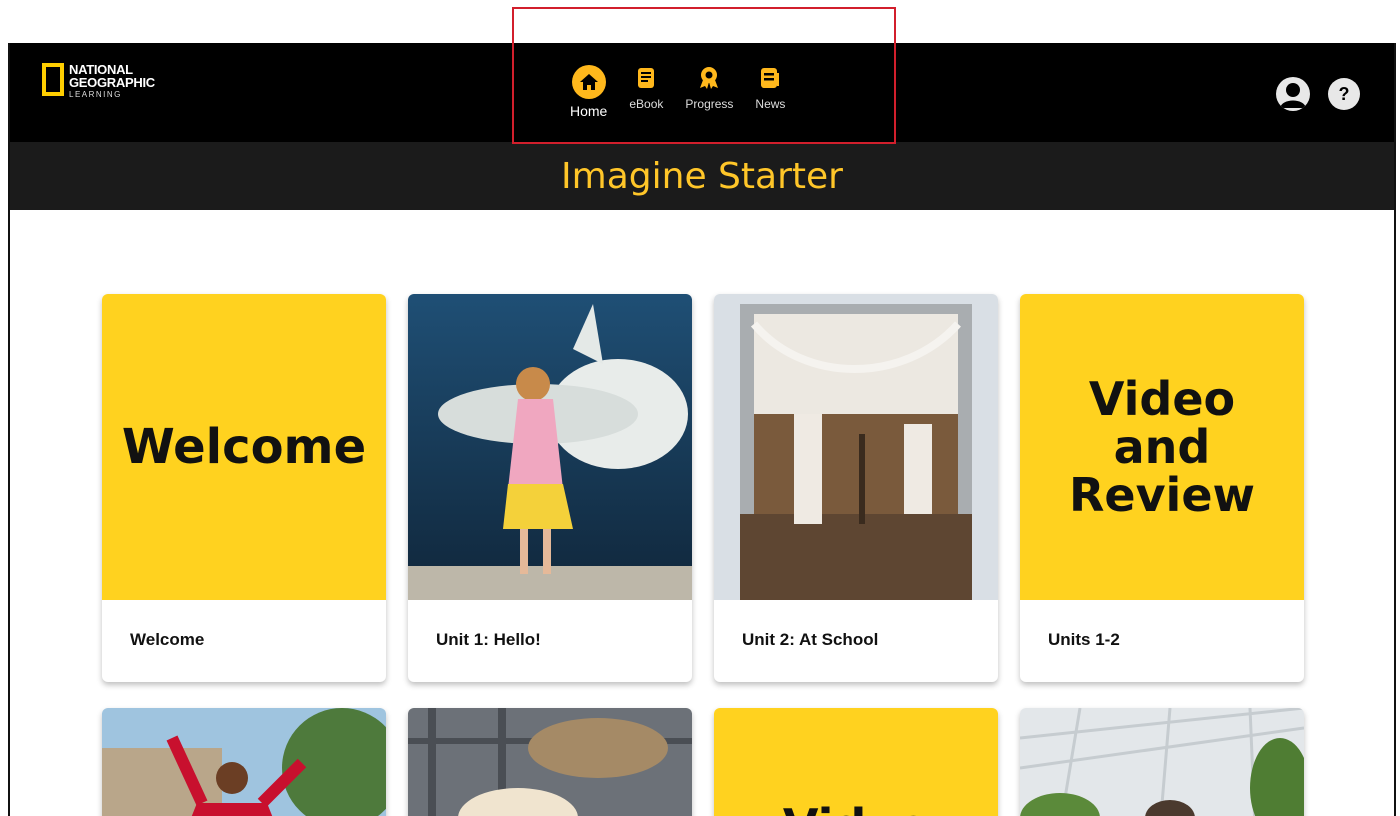  I want to click on logo-line-3: LEARNING, so click(95, 94).